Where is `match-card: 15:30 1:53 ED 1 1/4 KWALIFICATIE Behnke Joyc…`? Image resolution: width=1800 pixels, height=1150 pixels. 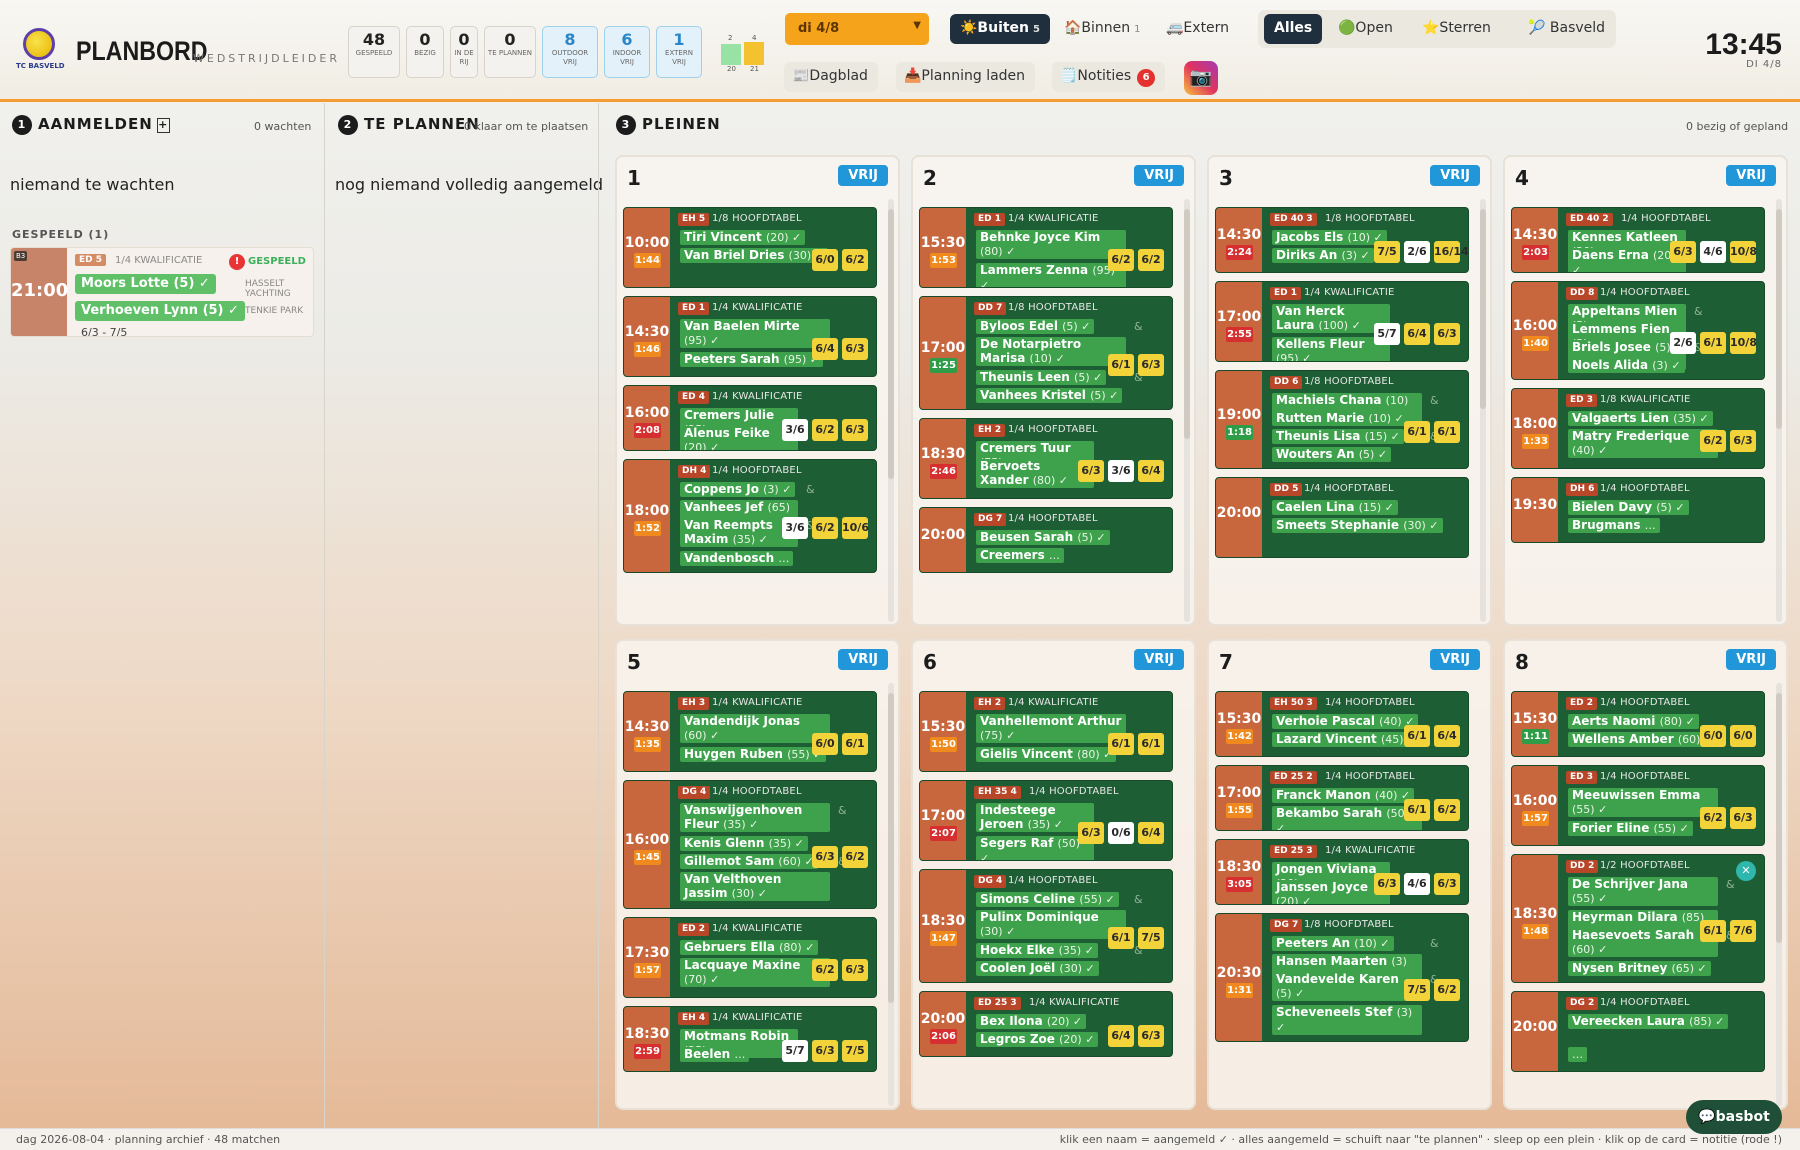 match-card: 15:30 1:53 ED 1 1/4 KWALIFICATIE Behnke Joyc… is located at coordinates (1046, 247).